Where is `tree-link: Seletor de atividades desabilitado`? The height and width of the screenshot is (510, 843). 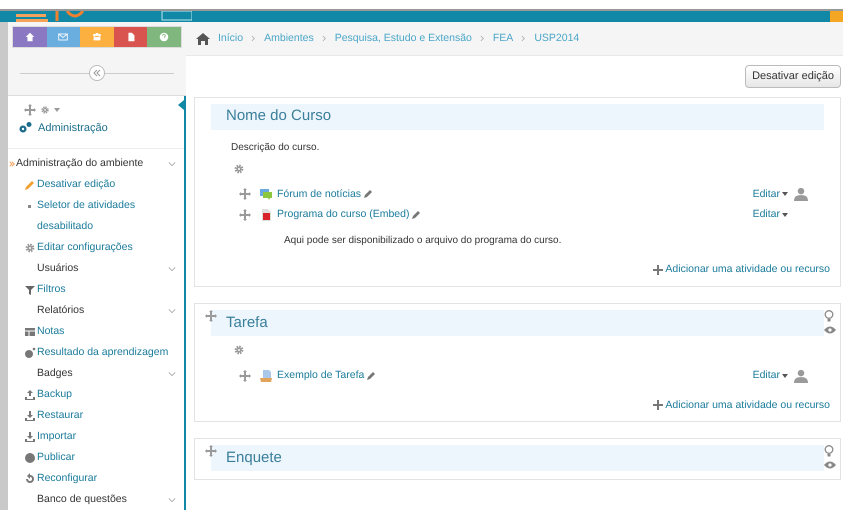 tree-link: Seletor de atividades desabilitado is located at coordinates (106, 216).